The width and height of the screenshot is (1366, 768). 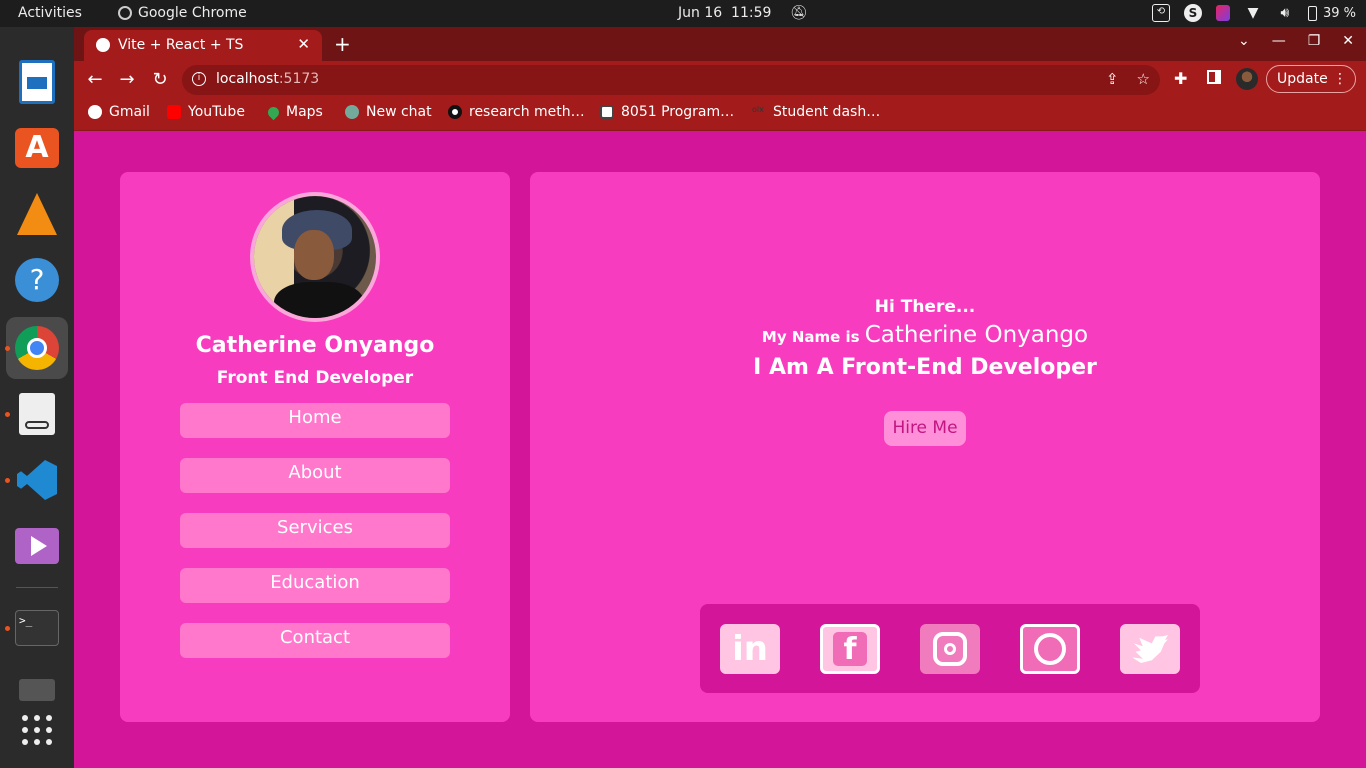 What do you see at coordinates (315, 640) in the screenshot?
I see `nav-contact: Contact` at bounding box center [315, 640].